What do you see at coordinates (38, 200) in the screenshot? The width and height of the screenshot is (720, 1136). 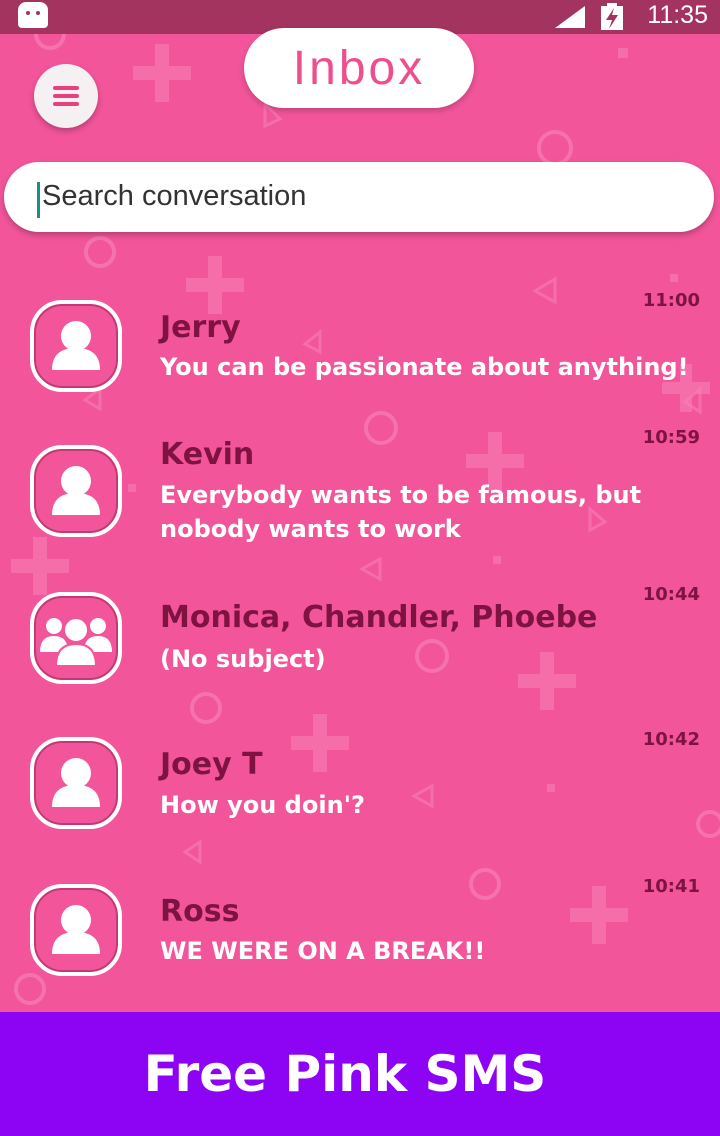 I see `text-caret` at bounding box center [38, 200].